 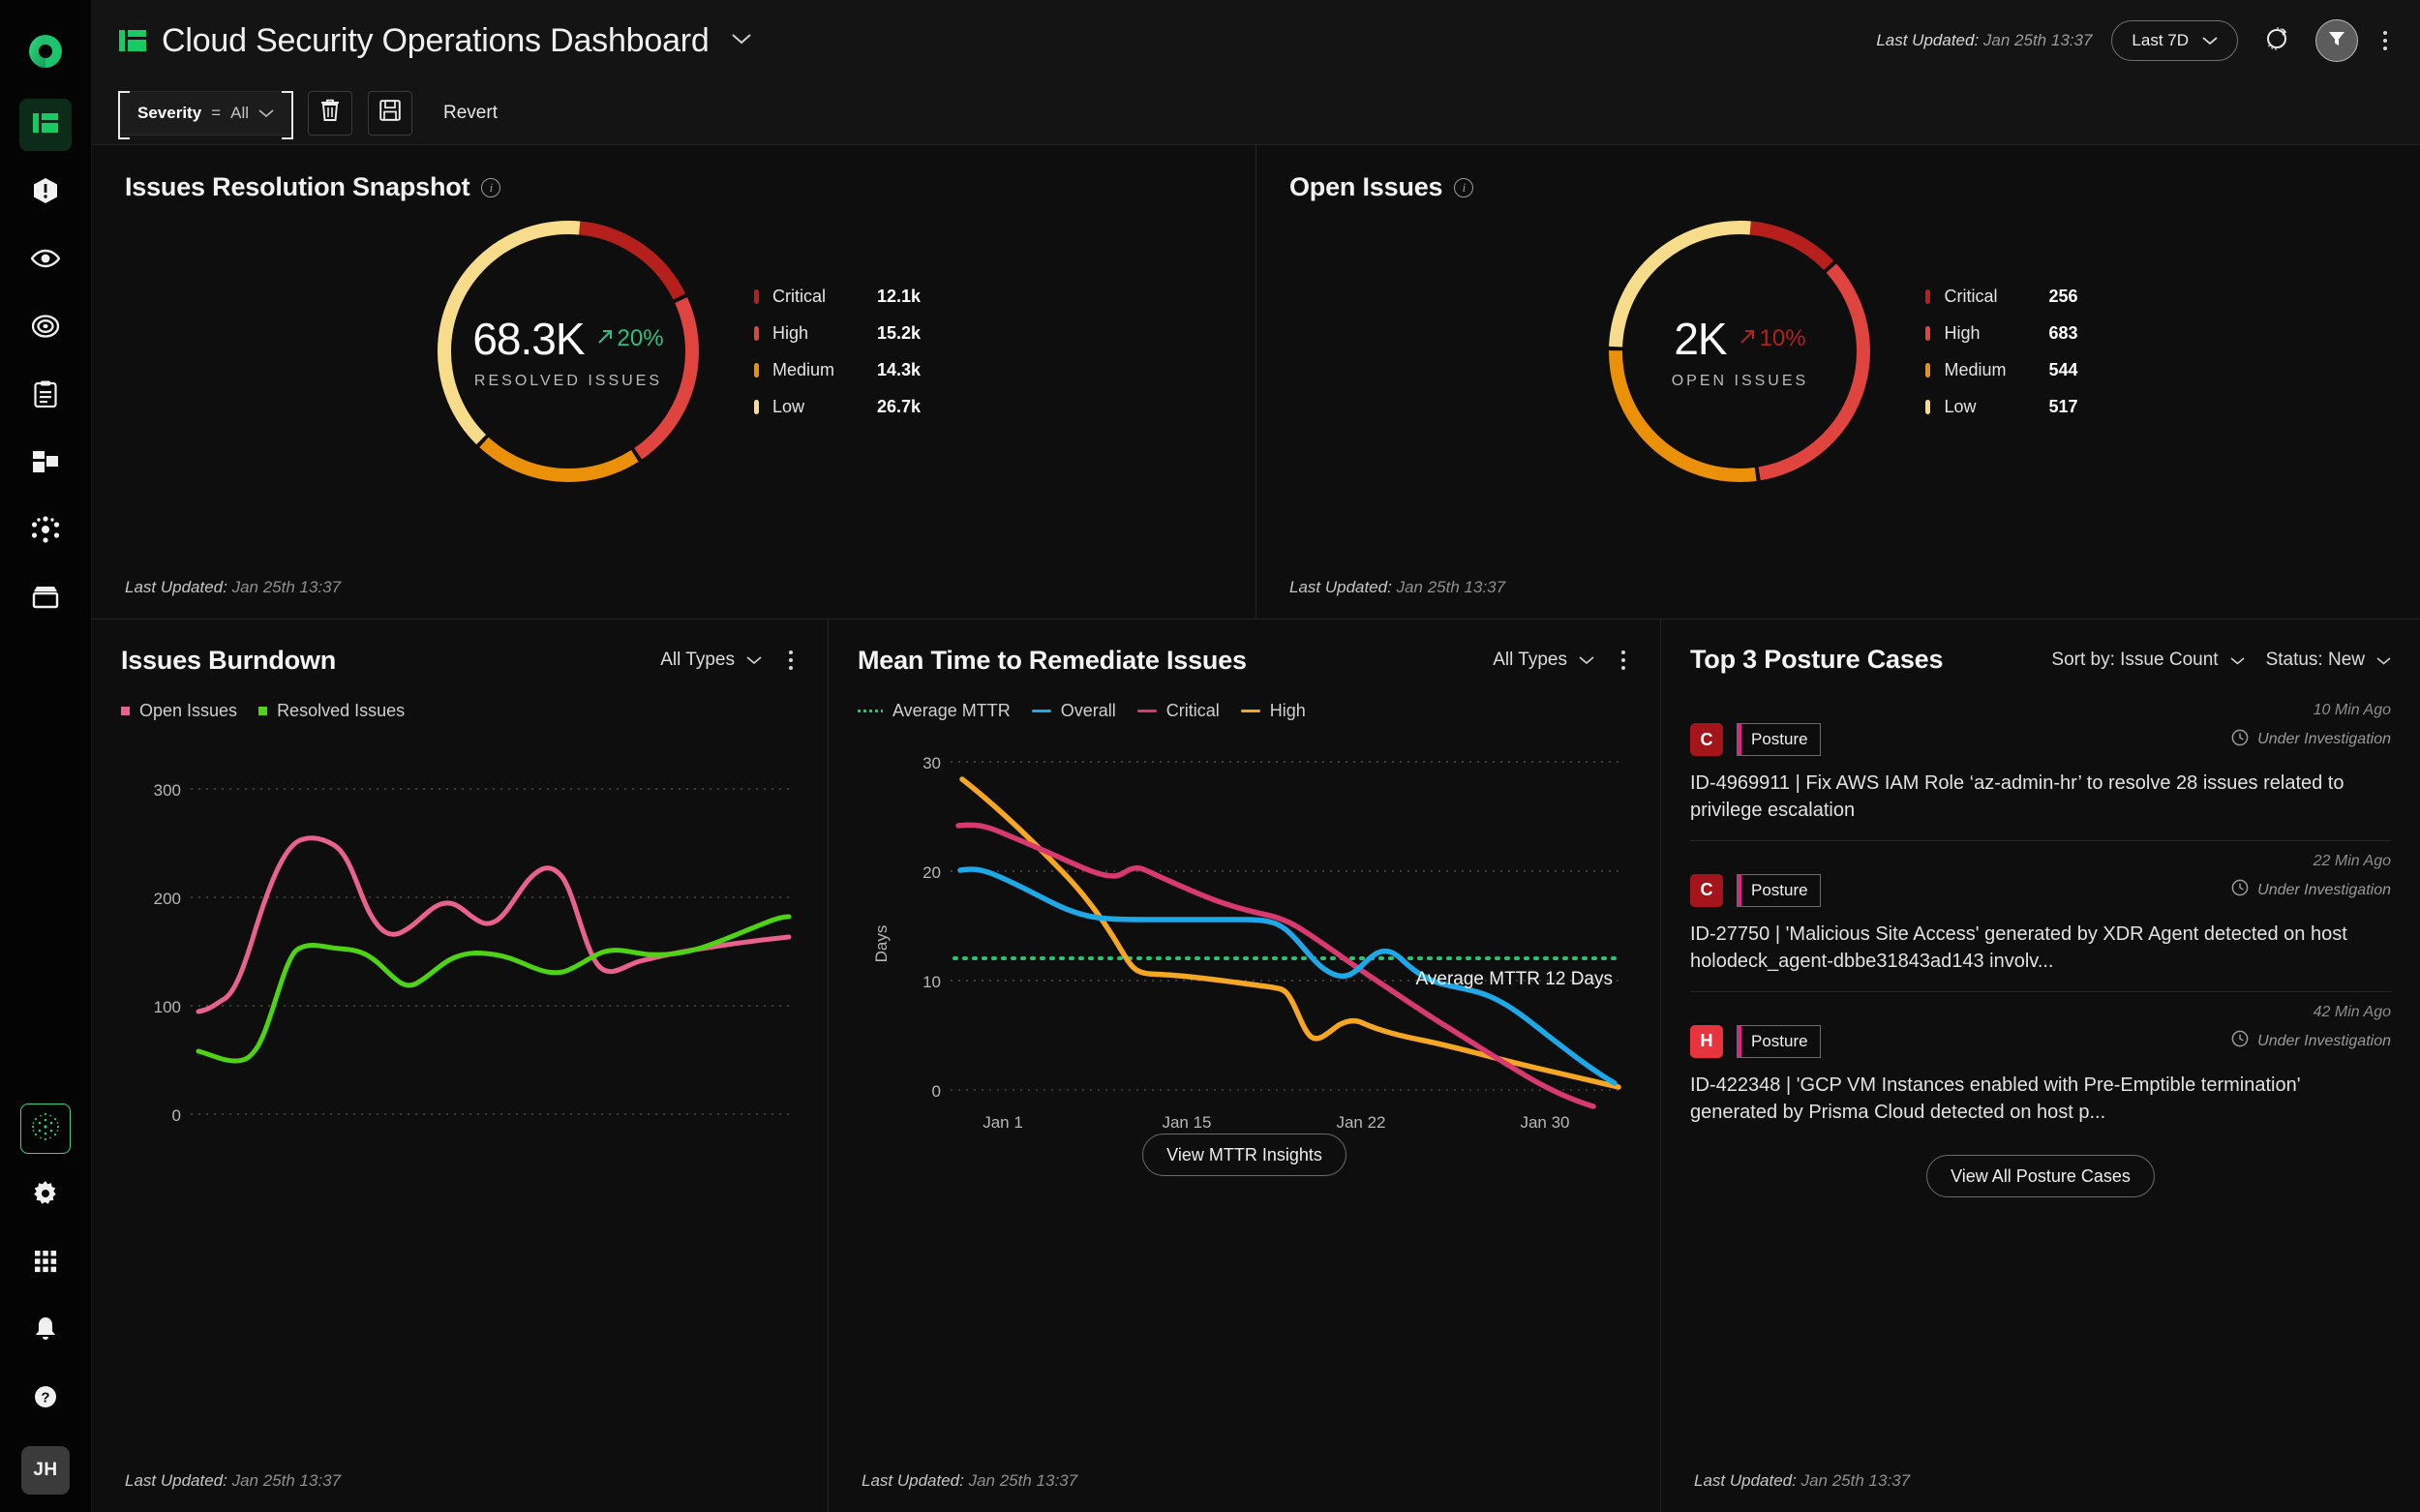 I want to click on cases-sort-by: Sort by: Issue Count, so click(x=2148, y=660).